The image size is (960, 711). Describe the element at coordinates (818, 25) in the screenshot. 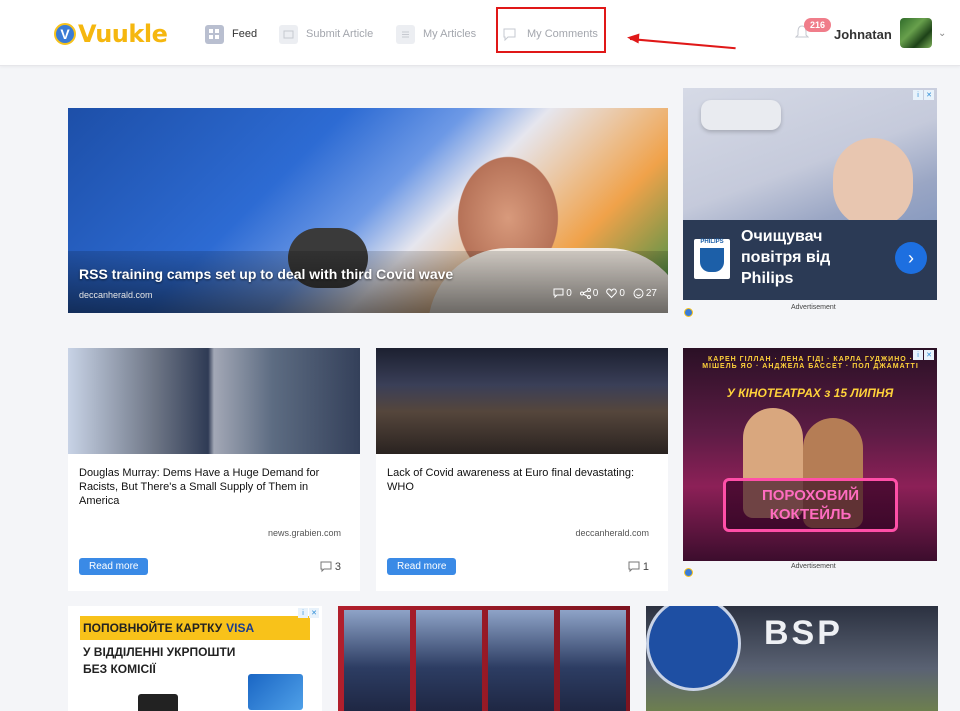

I see `notification-badge: 216` at that location.